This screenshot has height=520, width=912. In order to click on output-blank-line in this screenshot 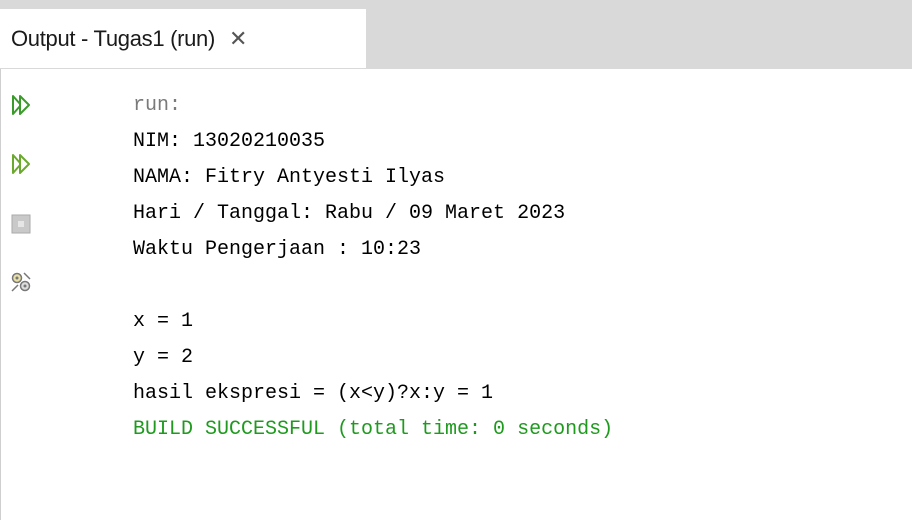, I will do `click(522, 286)`.